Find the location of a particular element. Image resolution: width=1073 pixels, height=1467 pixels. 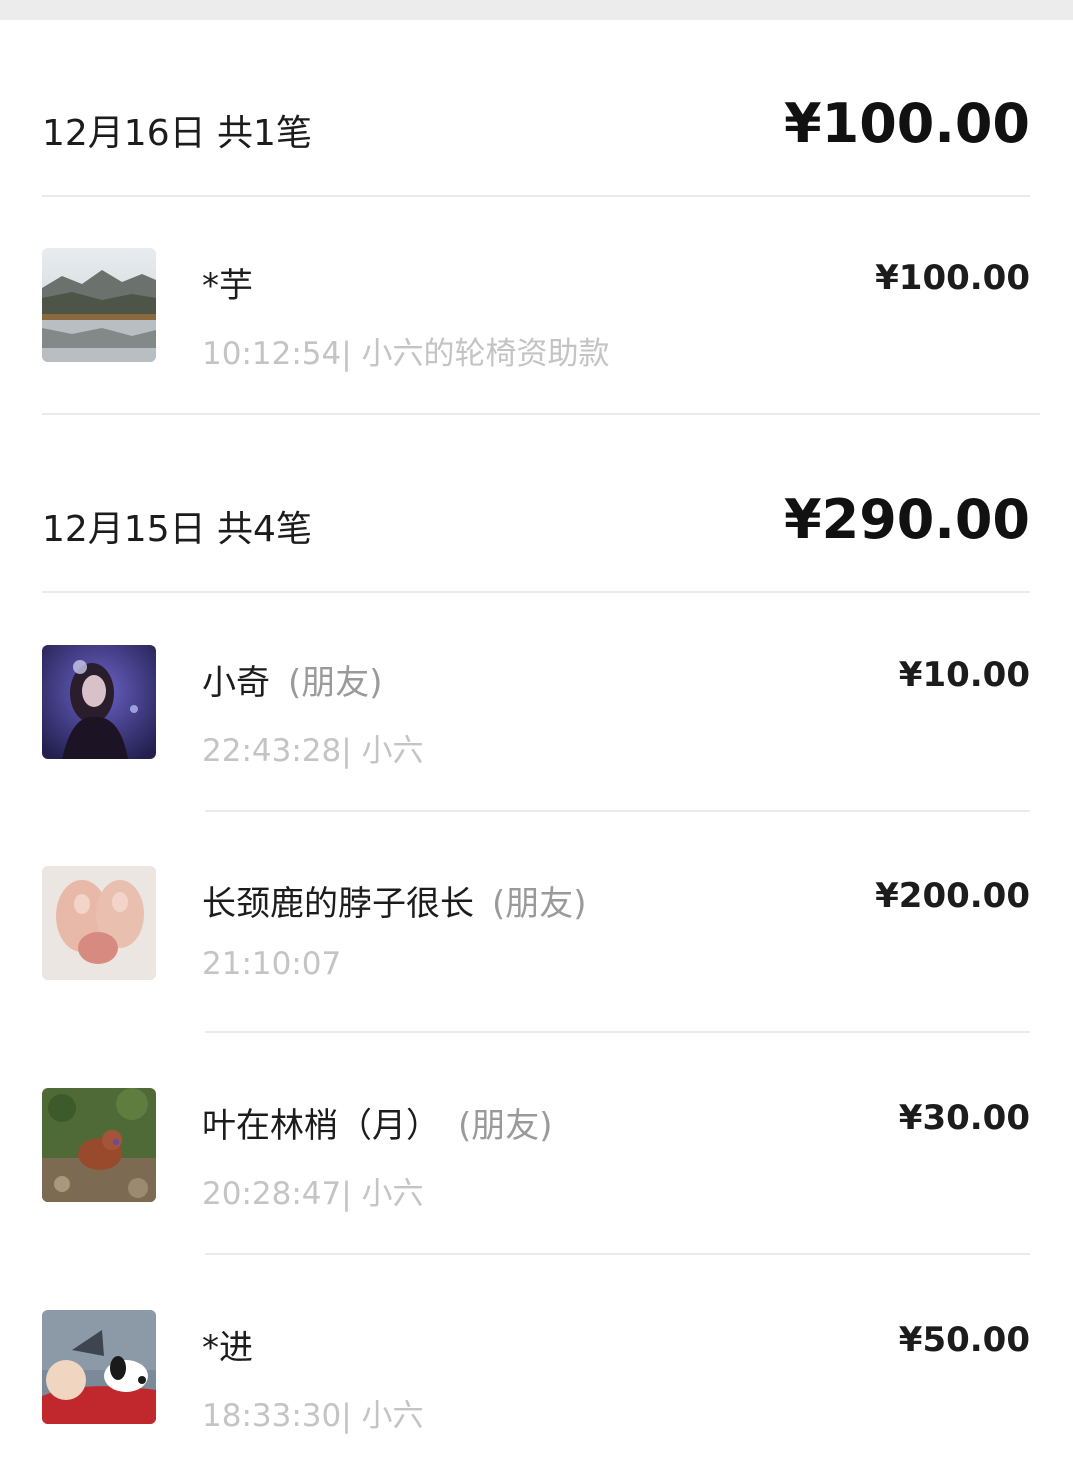

payer-name: 小奇 (朋友) is located at coordinates (292, 683).